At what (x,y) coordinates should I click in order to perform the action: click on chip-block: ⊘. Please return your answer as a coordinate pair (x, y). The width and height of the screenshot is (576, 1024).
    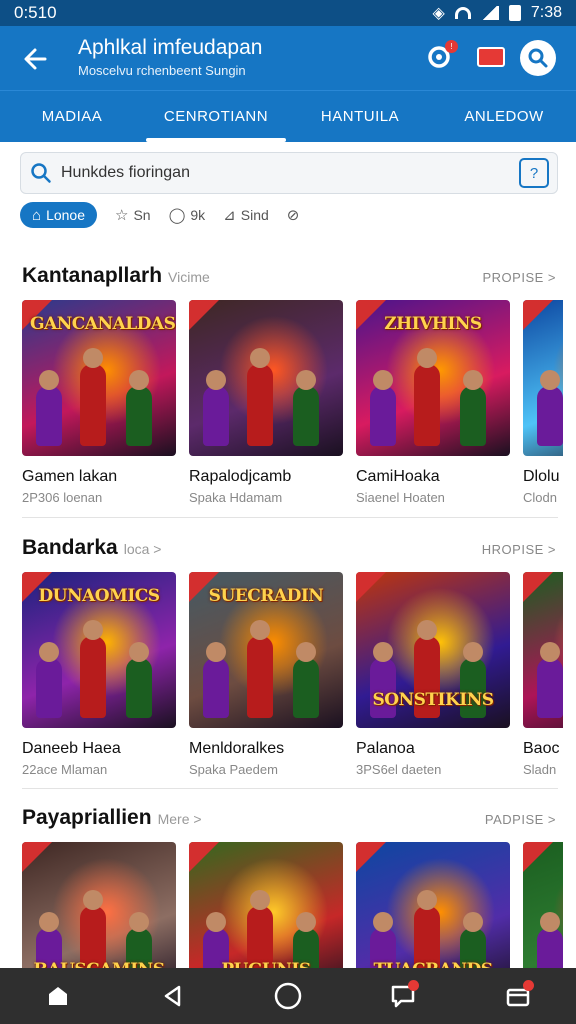
    Looking at the image, I should click on (293, 215).